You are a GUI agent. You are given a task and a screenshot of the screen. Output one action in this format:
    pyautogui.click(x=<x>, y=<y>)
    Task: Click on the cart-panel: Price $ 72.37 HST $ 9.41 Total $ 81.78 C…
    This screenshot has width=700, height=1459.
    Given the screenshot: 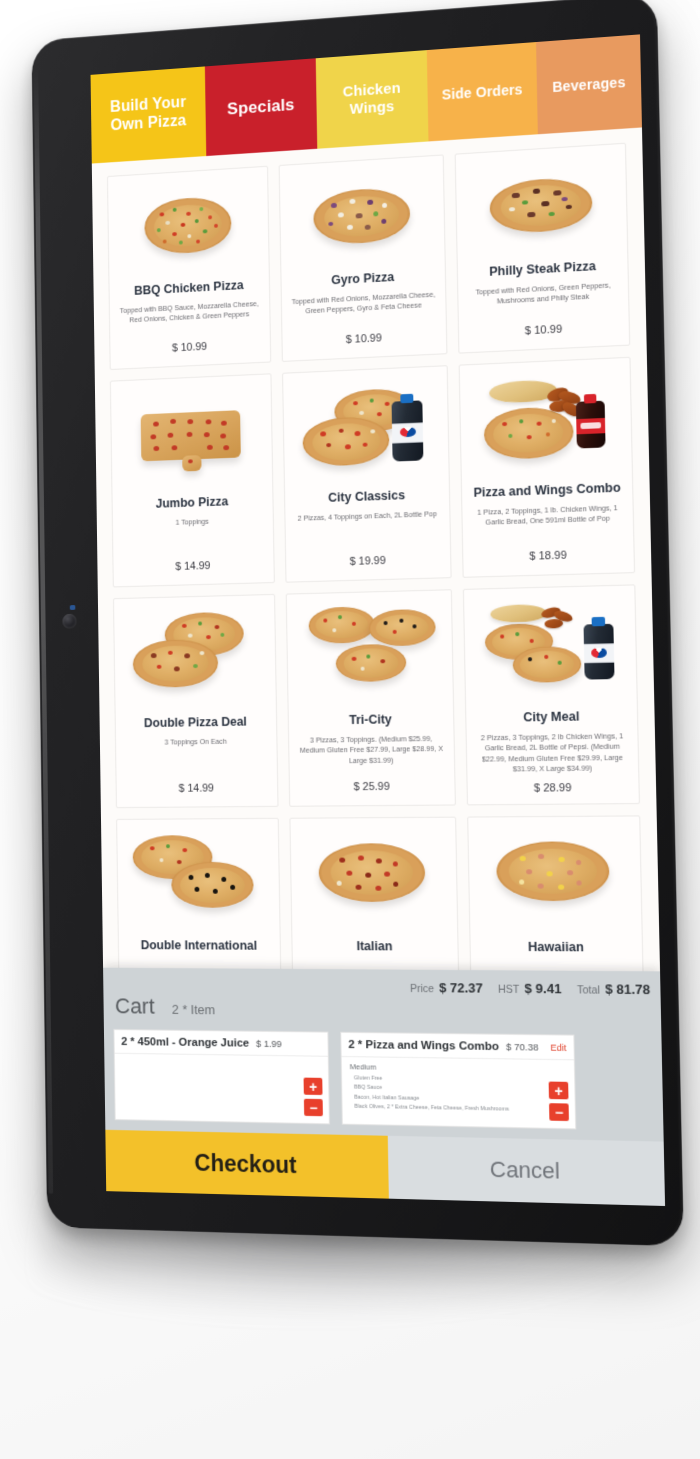 What is the action you would take?
    pyautogui.click(x=384, y=1087)
    